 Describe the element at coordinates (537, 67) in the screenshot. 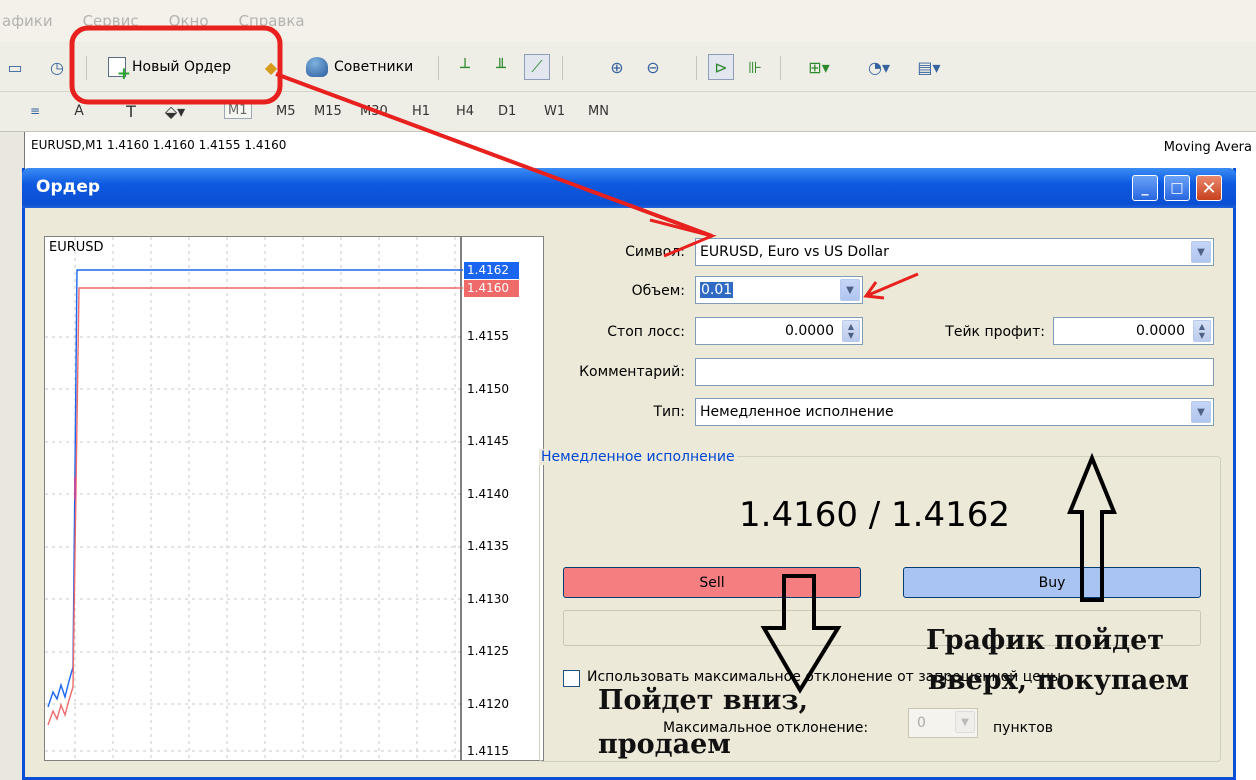

I see `line-chart-icon: ⟋` at that location.